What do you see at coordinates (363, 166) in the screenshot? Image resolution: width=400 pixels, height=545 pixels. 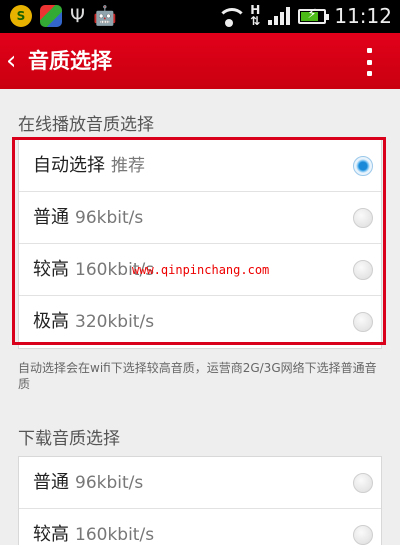 I see `radio-button-checked` at bounding box center [363, 166].